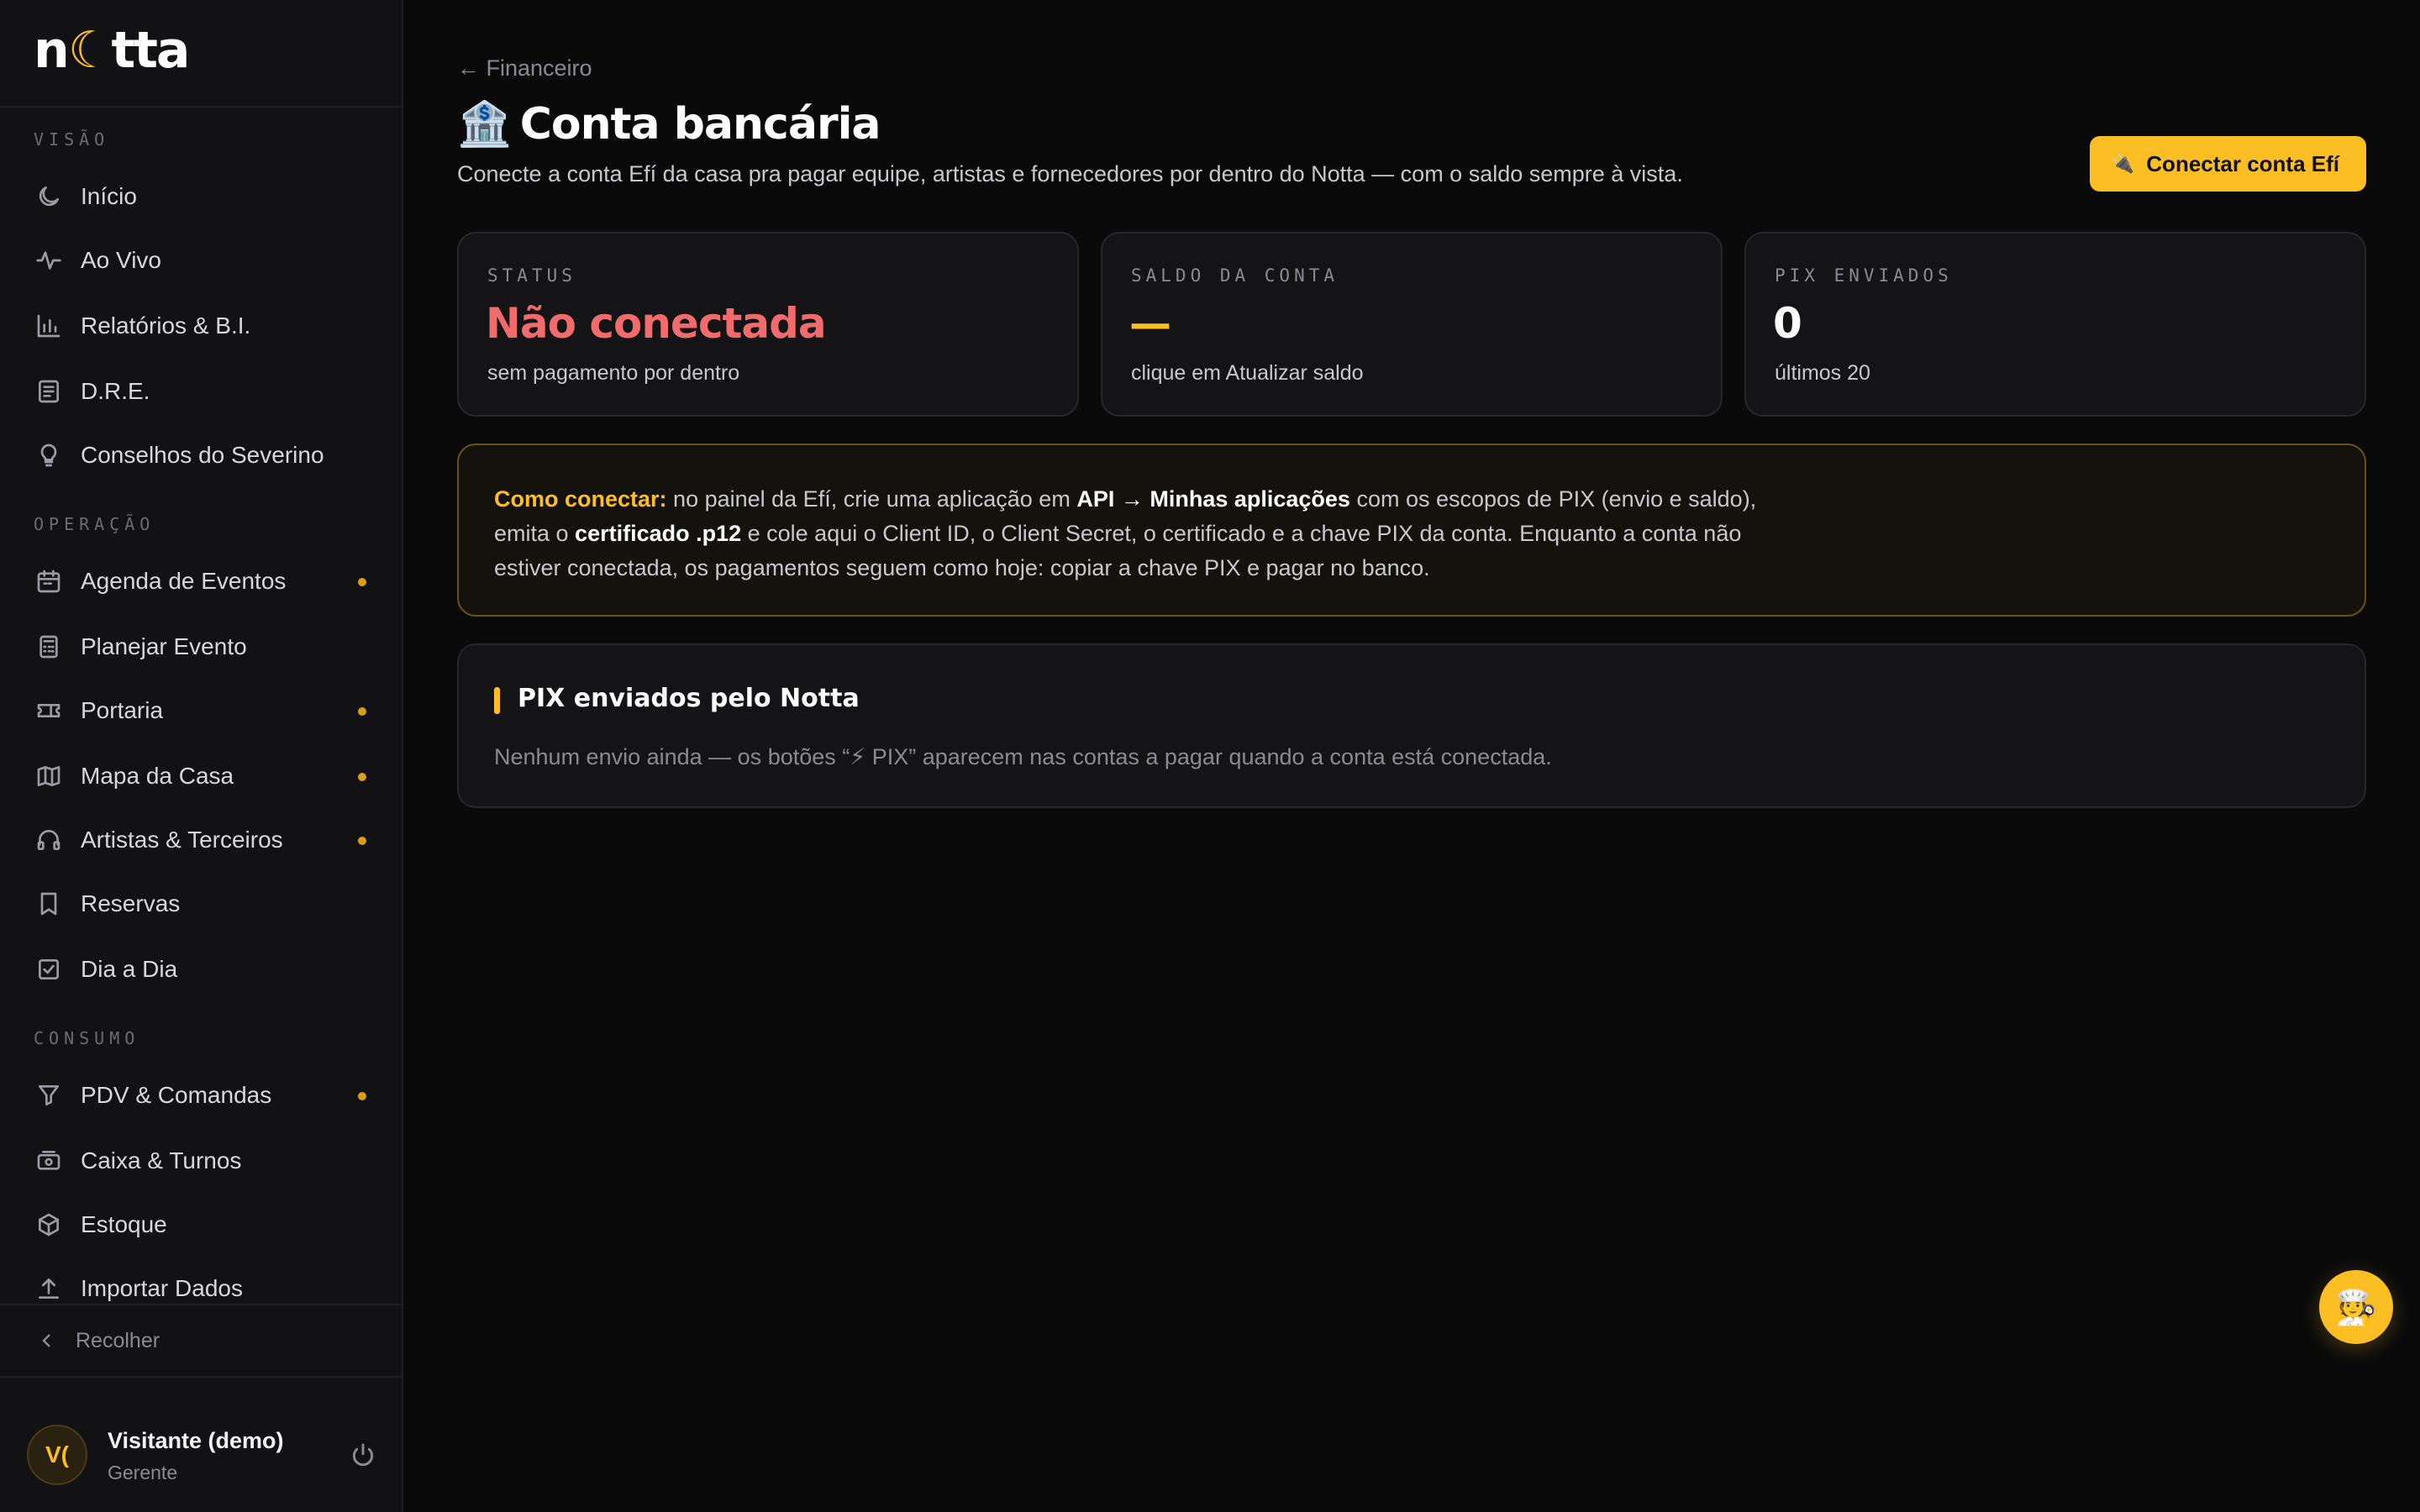 This screenshot has height=1512, width=2420. What do you see at coordinates (87, 1038) in the screenshot?
I see `section-label-consumo: CONSUMO` at bounding box center [87, 1038].